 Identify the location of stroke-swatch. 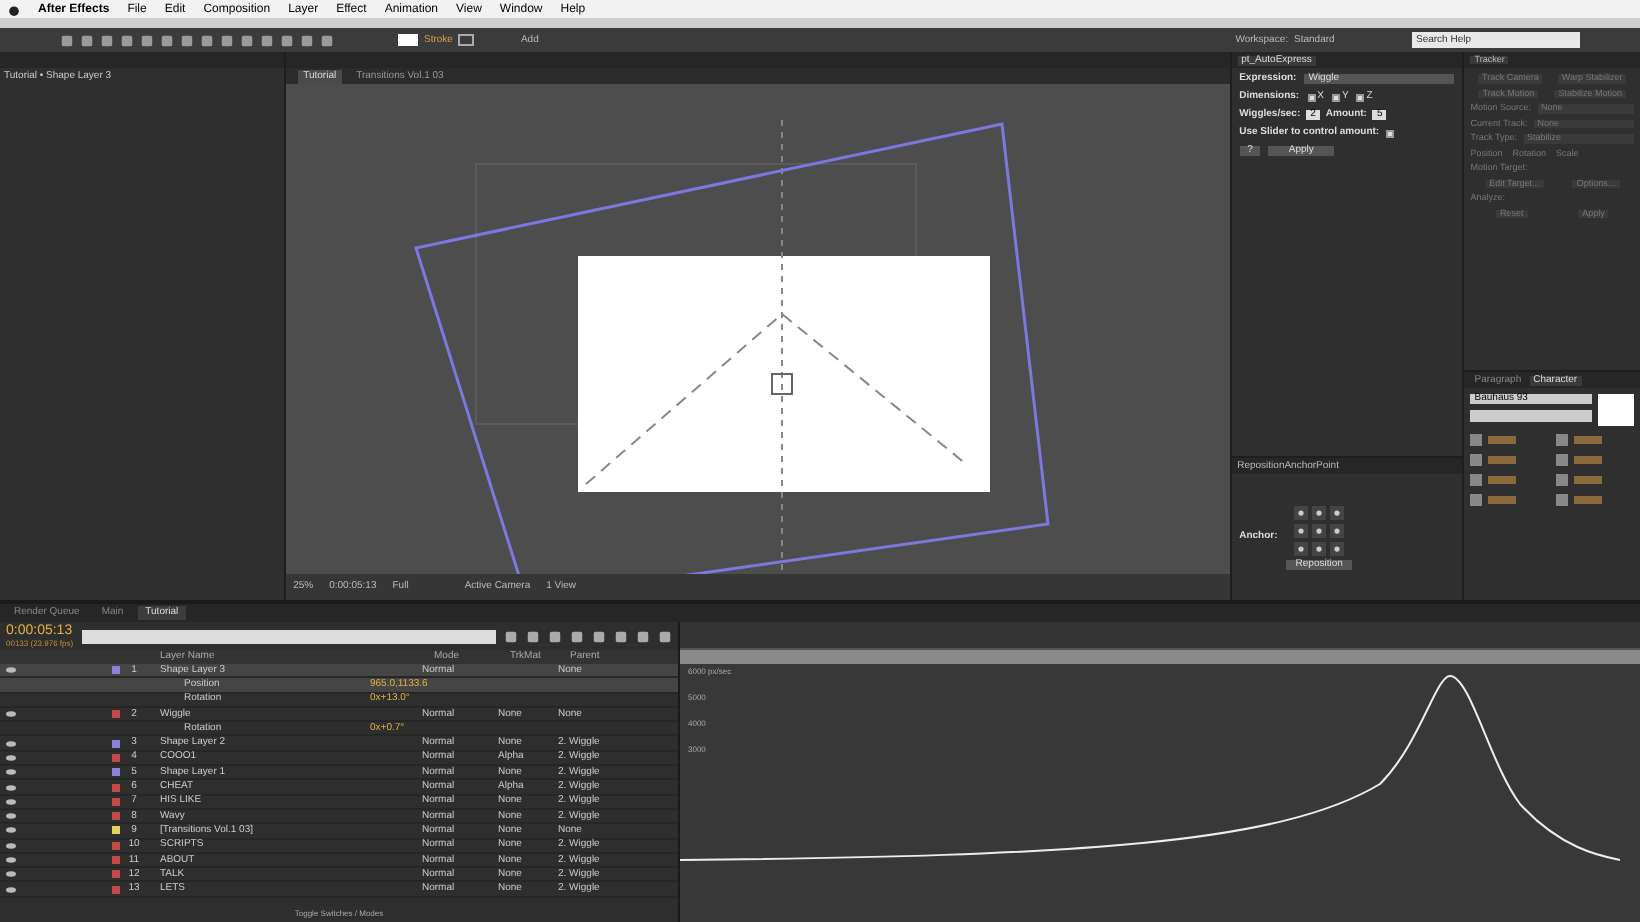
(466, 40).